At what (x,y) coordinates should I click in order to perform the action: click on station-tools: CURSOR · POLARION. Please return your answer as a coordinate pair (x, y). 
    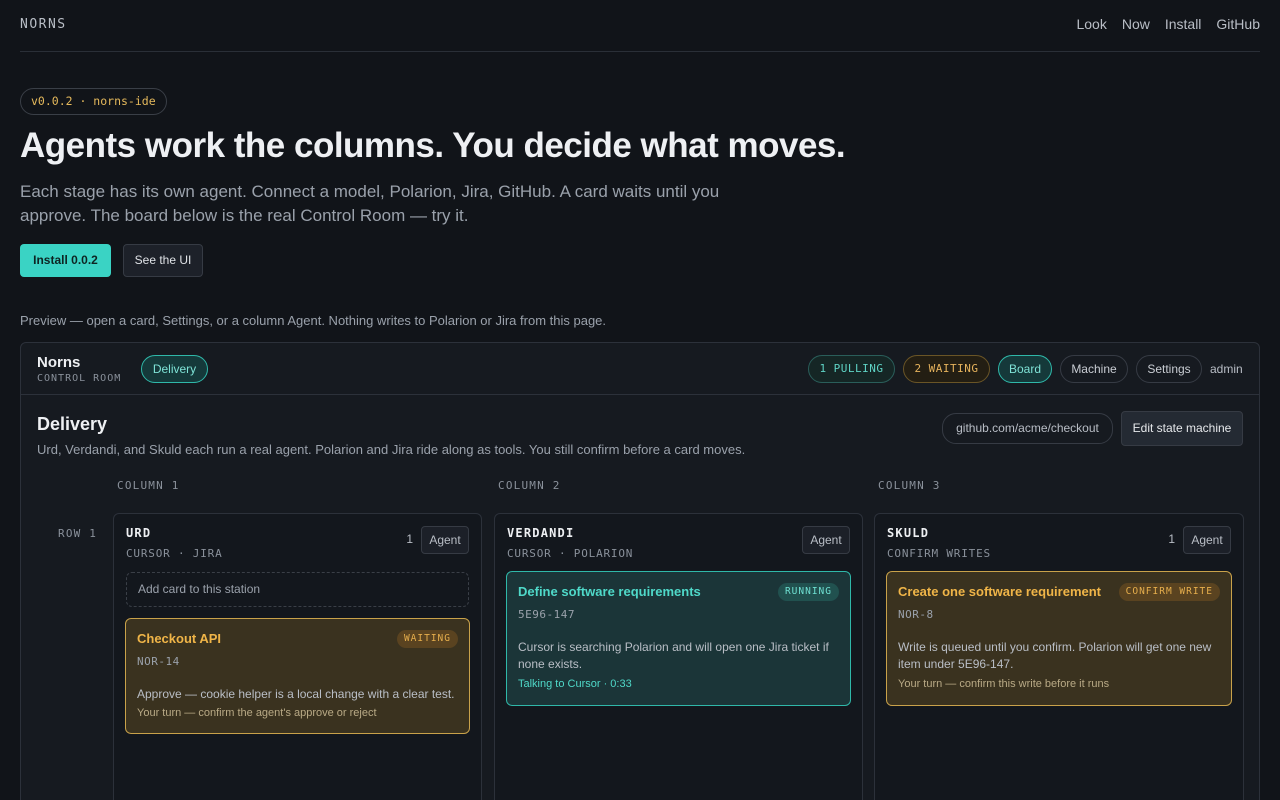
    Looking at the image, I should click on (570, 553).